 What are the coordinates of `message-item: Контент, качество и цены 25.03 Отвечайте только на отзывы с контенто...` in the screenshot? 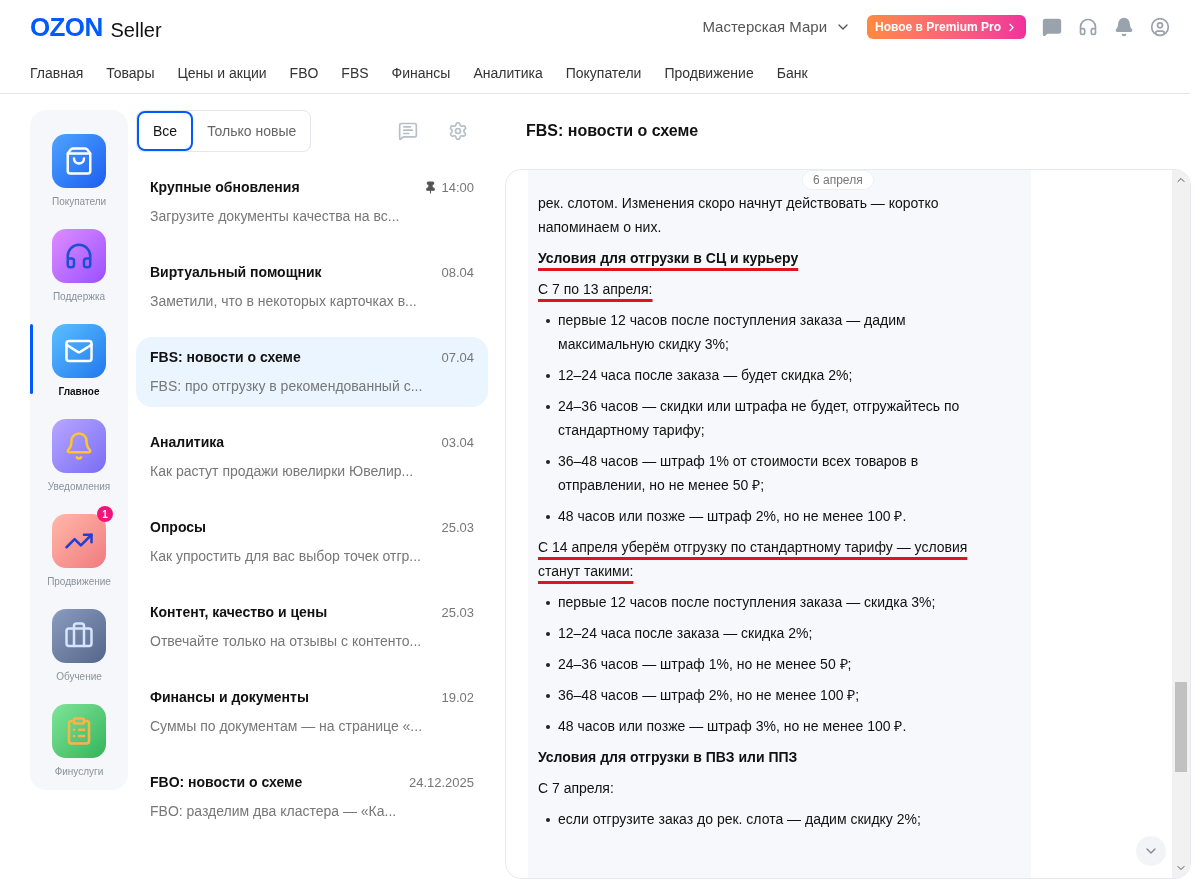 It's located at (312, 627).